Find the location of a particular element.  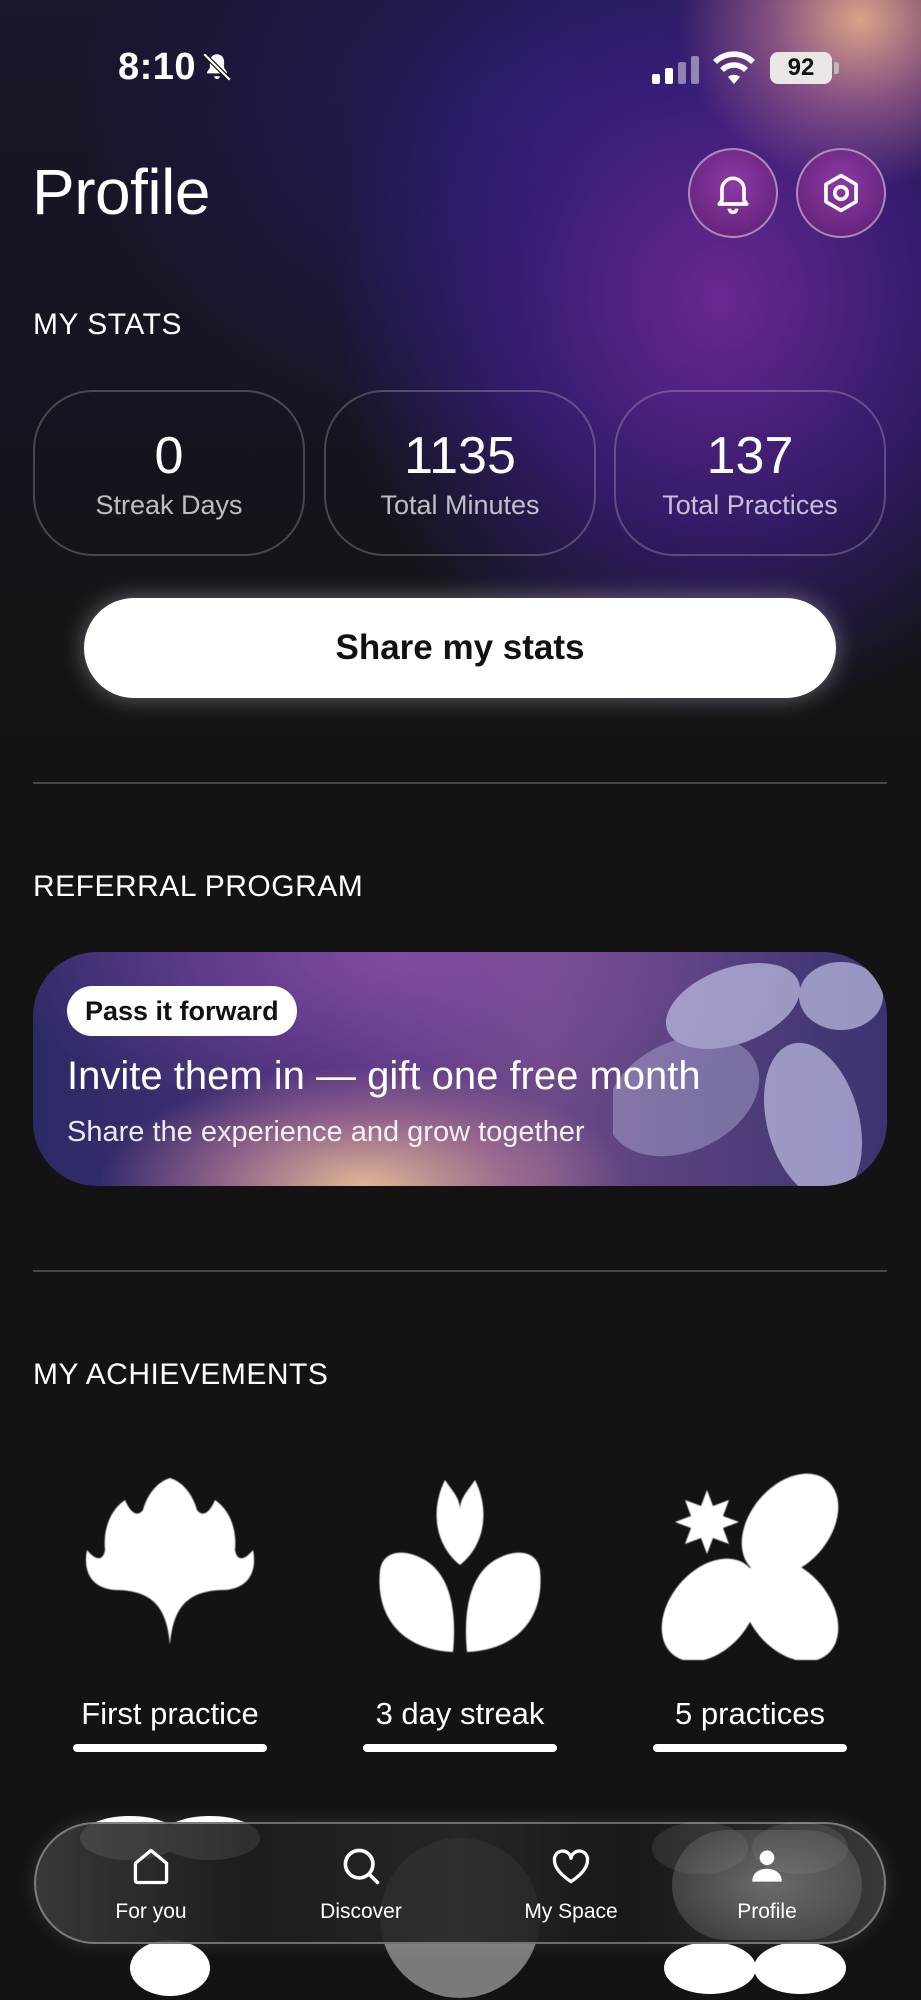

status-bar: 8:10 92 is located at coordinates (460, 70).